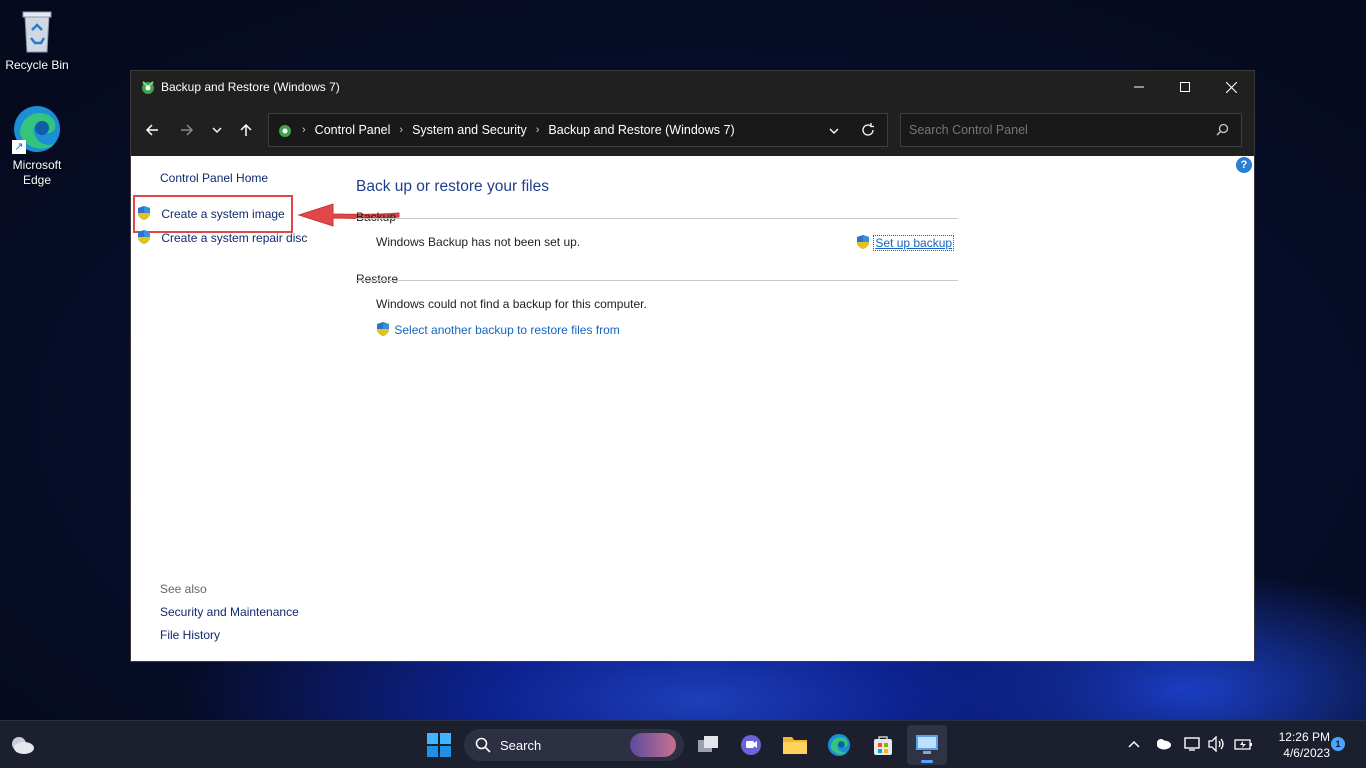  Describe the element at coordinates (353, 130) in the screenshot. I see `breadcrumb-control-panel: Control Panel` at that location.